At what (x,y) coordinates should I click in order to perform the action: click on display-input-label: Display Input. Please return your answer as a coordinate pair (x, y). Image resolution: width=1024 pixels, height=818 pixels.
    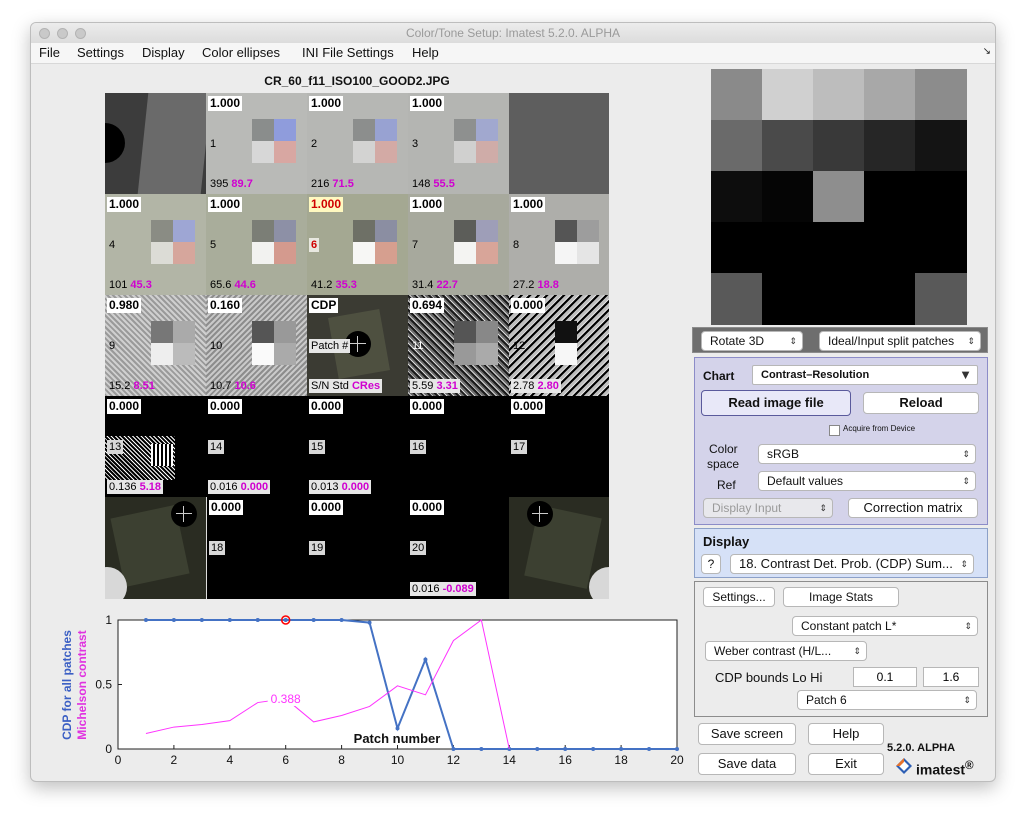
    Looking at the image, I should click on (747, 508).